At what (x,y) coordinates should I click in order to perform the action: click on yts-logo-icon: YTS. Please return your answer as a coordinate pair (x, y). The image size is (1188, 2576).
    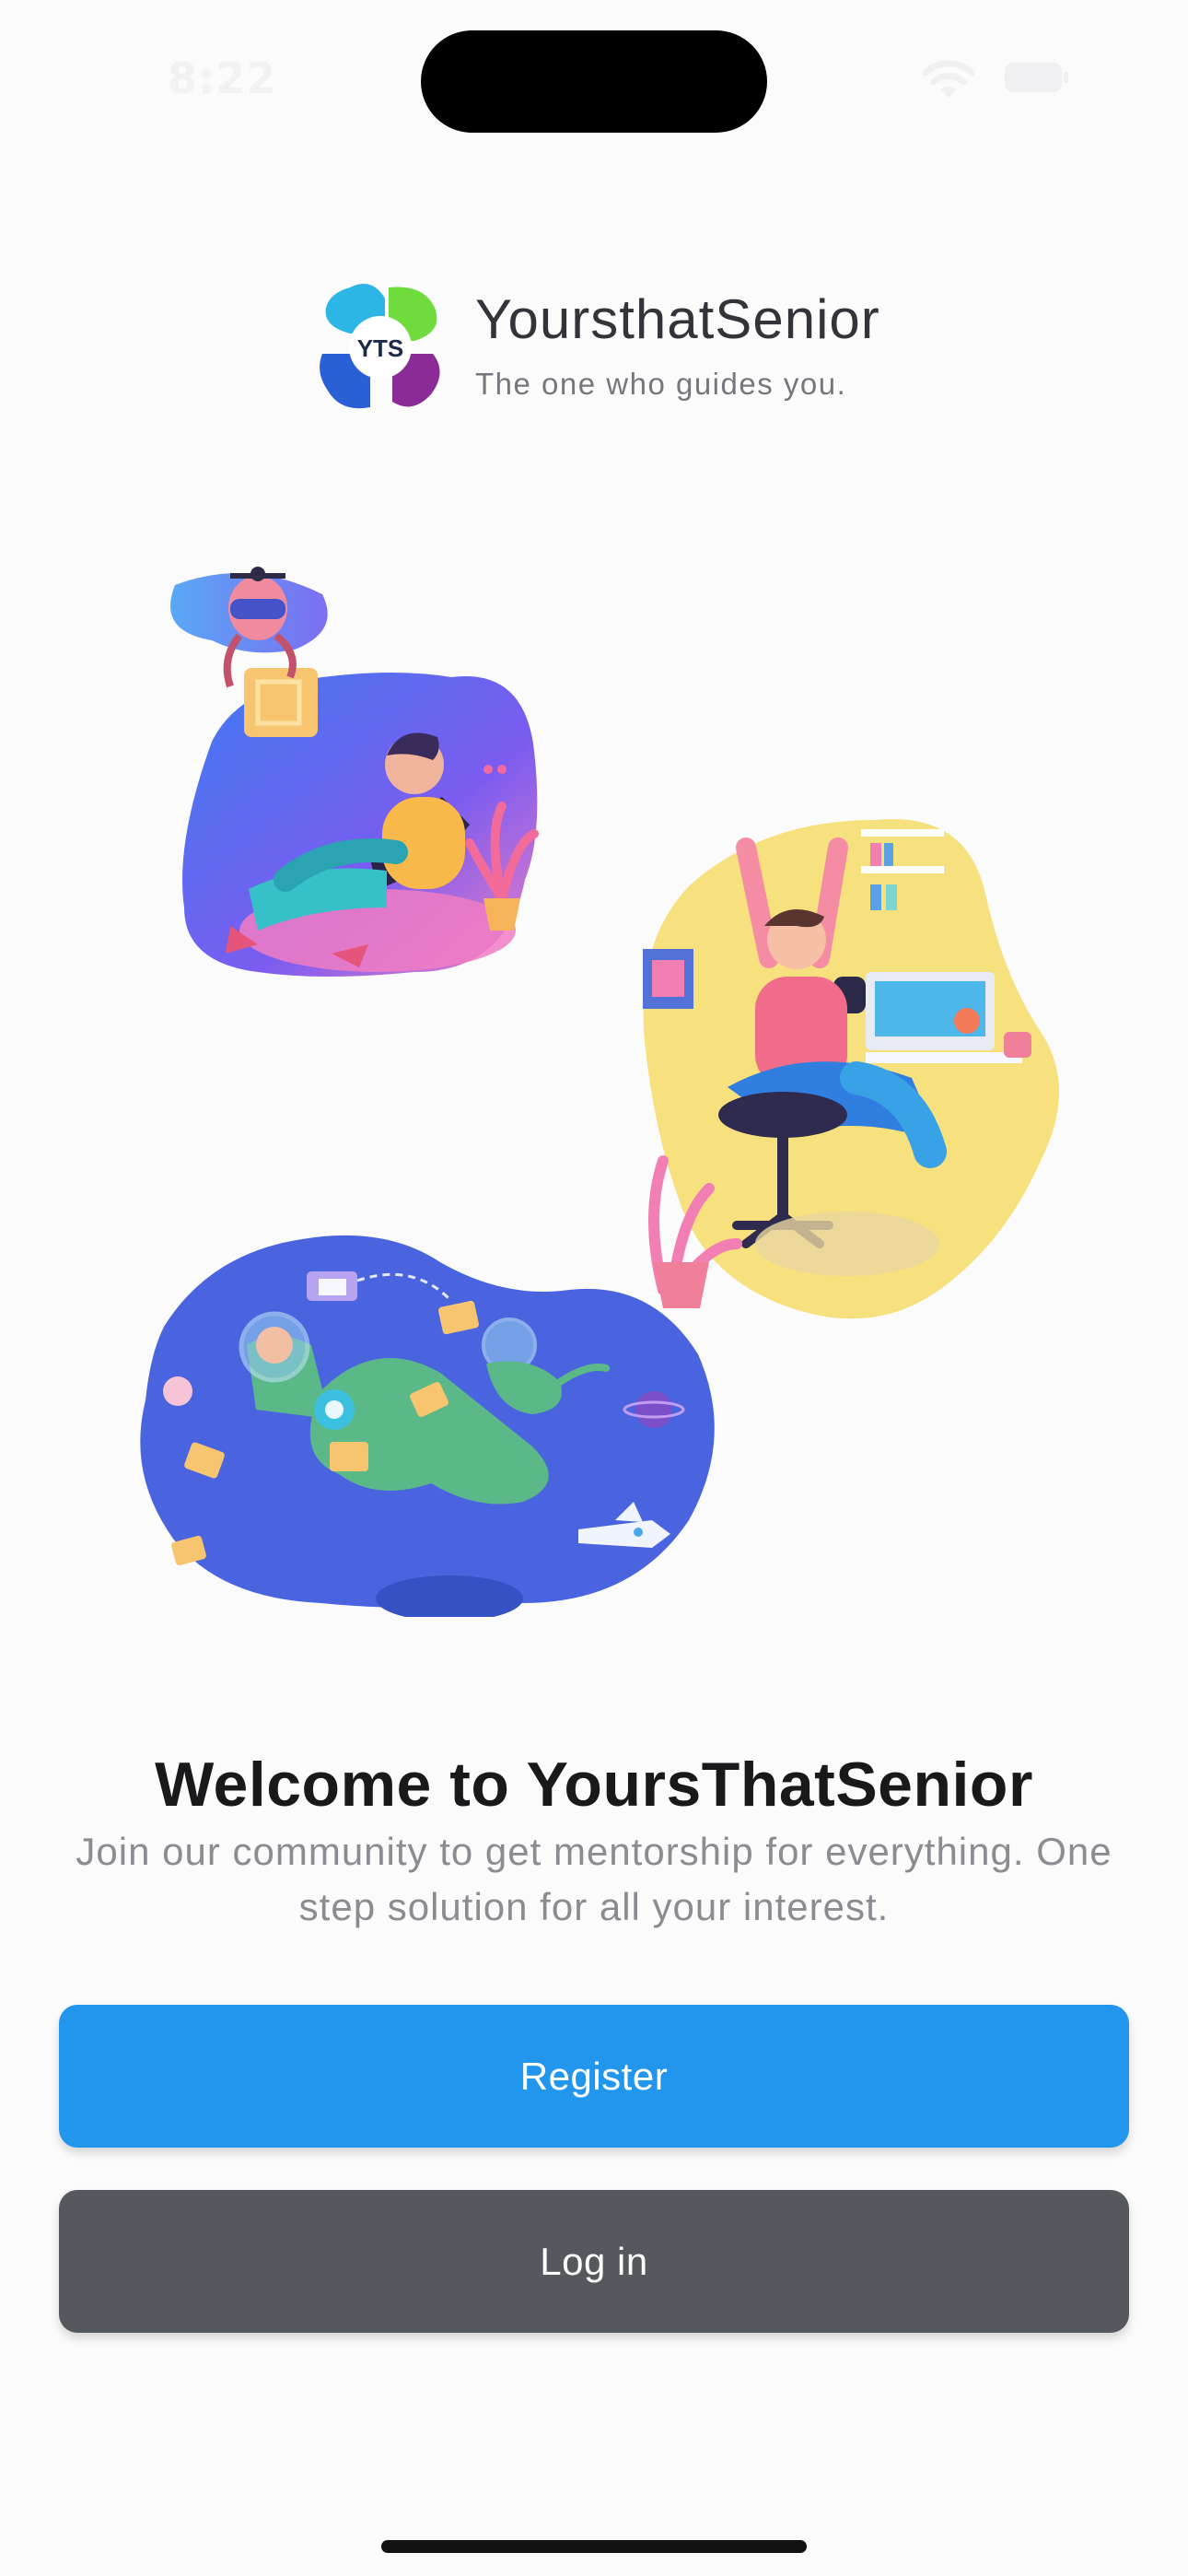
    Looking at the image, I should click on (380, 346).